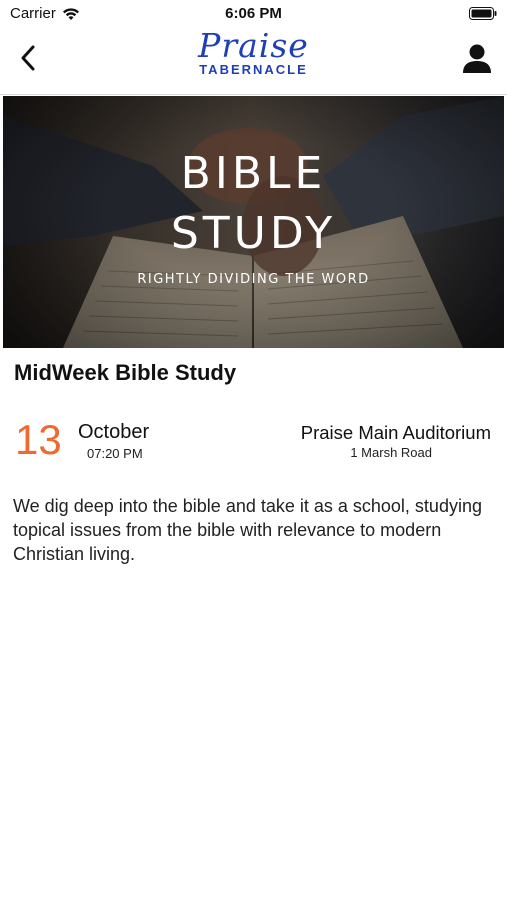 The image size is (507, 900). What do you see at coordinates (391, 452) in the screenshot?
I see `event-address: 1 Marsh Road` at bounding box center [391, 452].